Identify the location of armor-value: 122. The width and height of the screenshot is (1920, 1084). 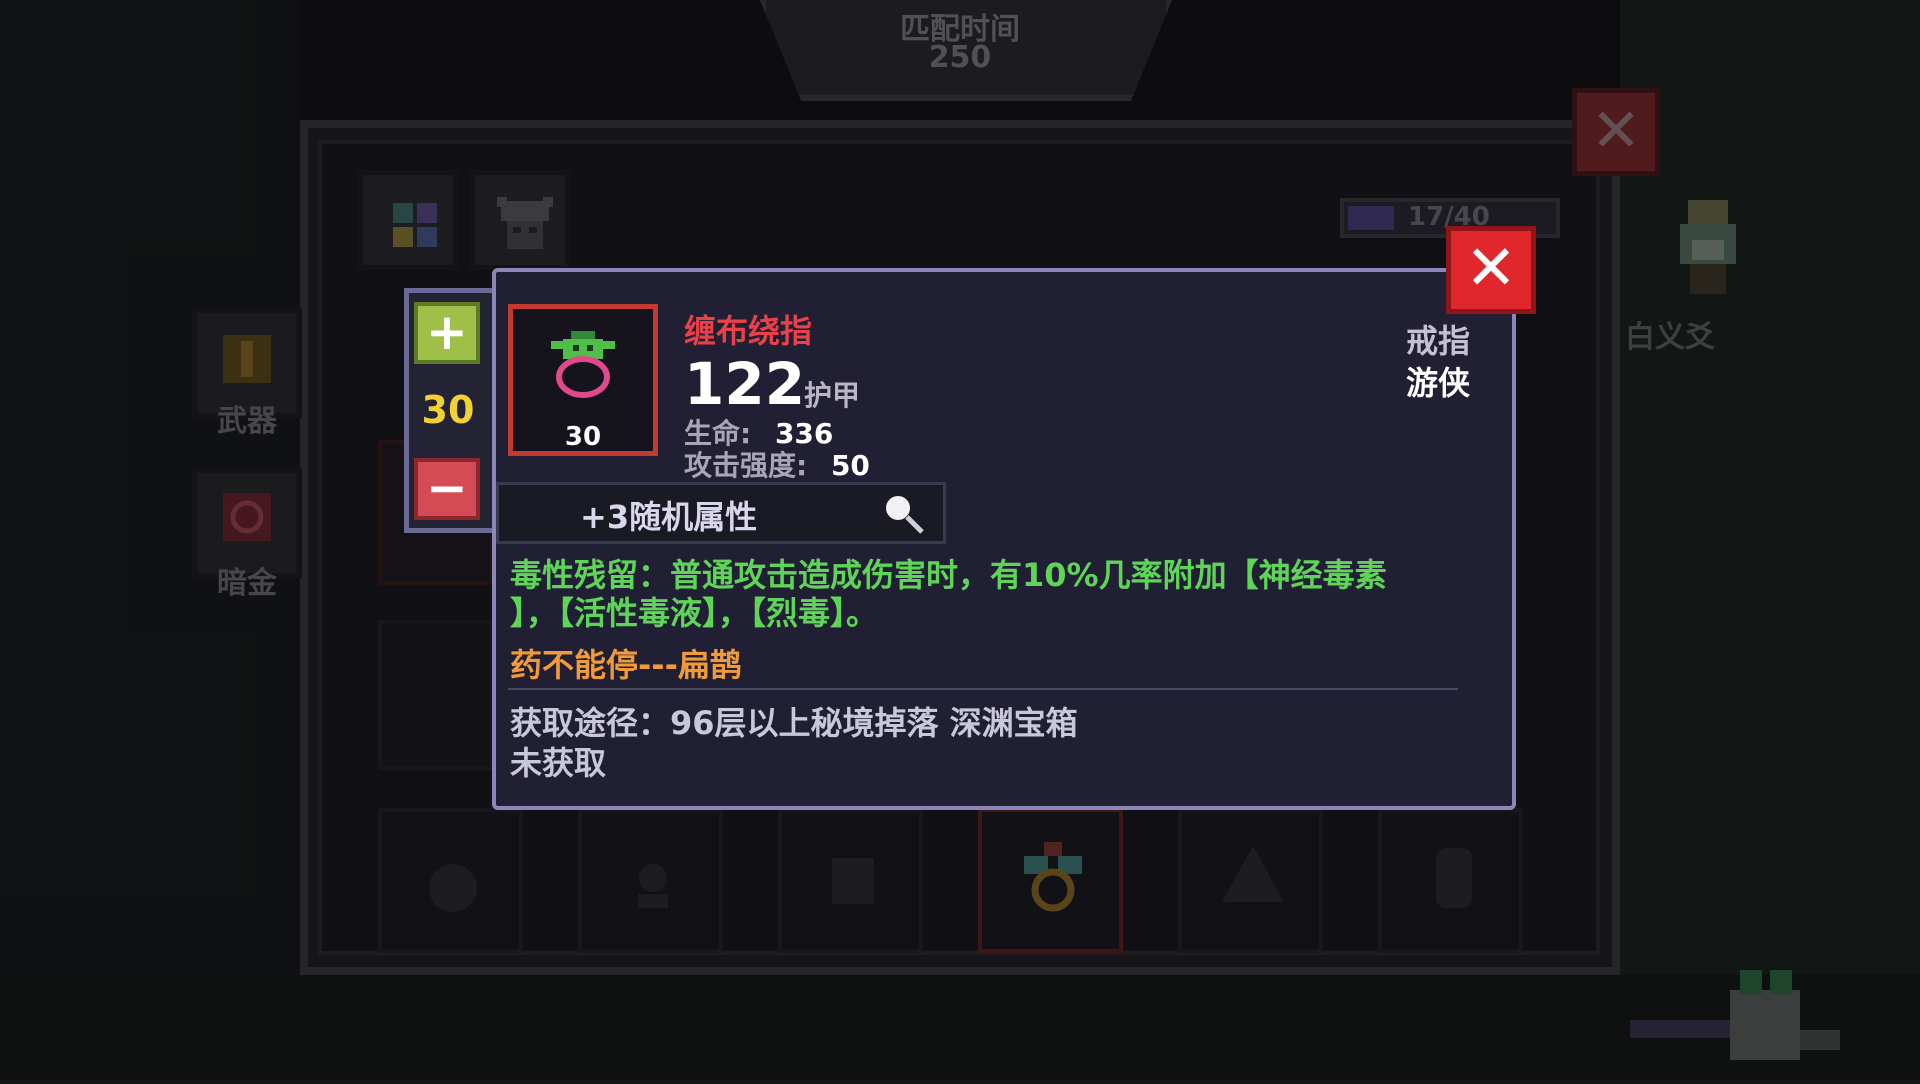
(745, 384).